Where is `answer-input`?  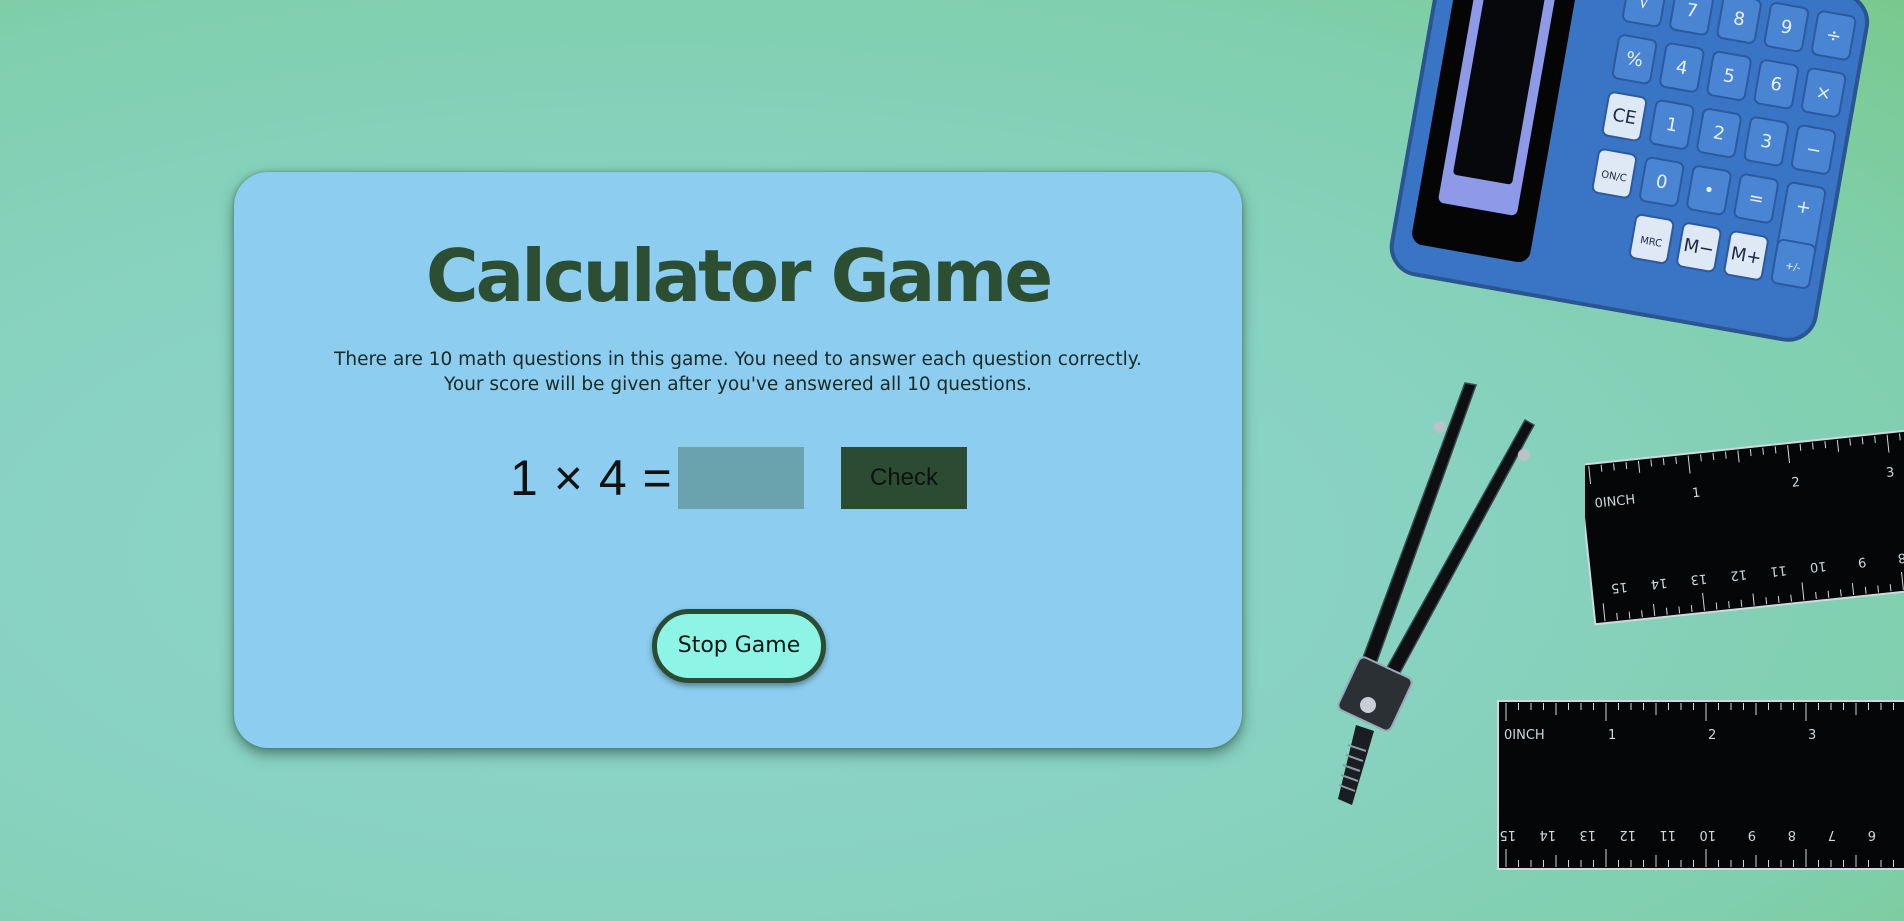 answer-input is located at coordinates (741, 478).